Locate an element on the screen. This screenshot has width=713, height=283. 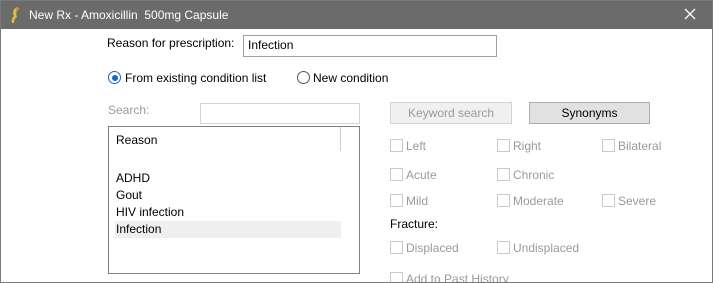
bilateral-checkbox is located at coordinates (608, 145).